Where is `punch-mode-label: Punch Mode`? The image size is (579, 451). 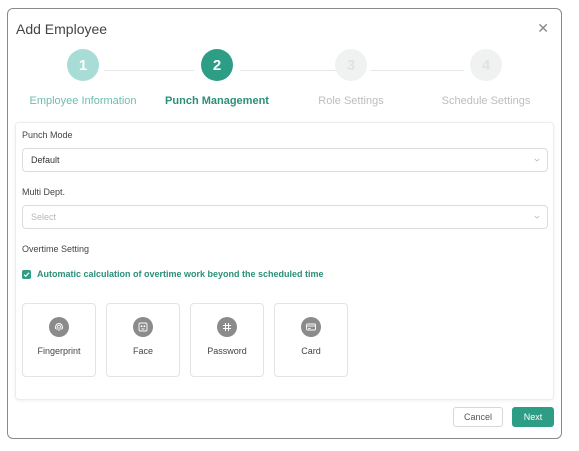
punch-mode-label: Punch Mode is located at coordinates (47, 135).